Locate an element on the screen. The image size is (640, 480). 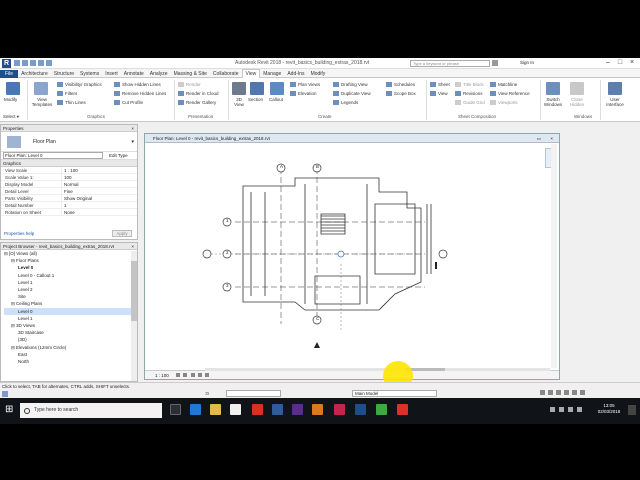
scrollbar-thumb is located at coordinates (134, 291).